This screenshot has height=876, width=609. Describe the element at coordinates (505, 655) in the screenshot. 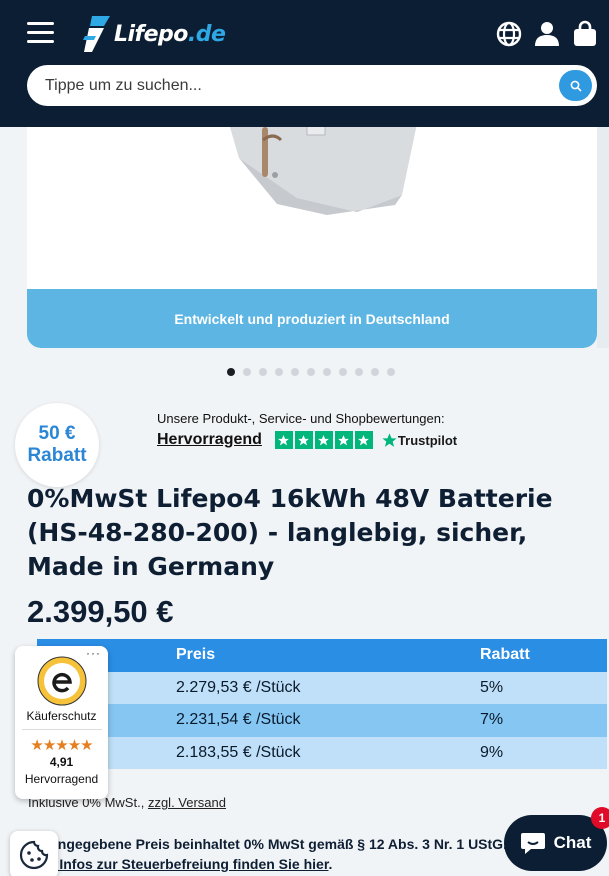

I see `column-header-discount: Rabatt` at that location.